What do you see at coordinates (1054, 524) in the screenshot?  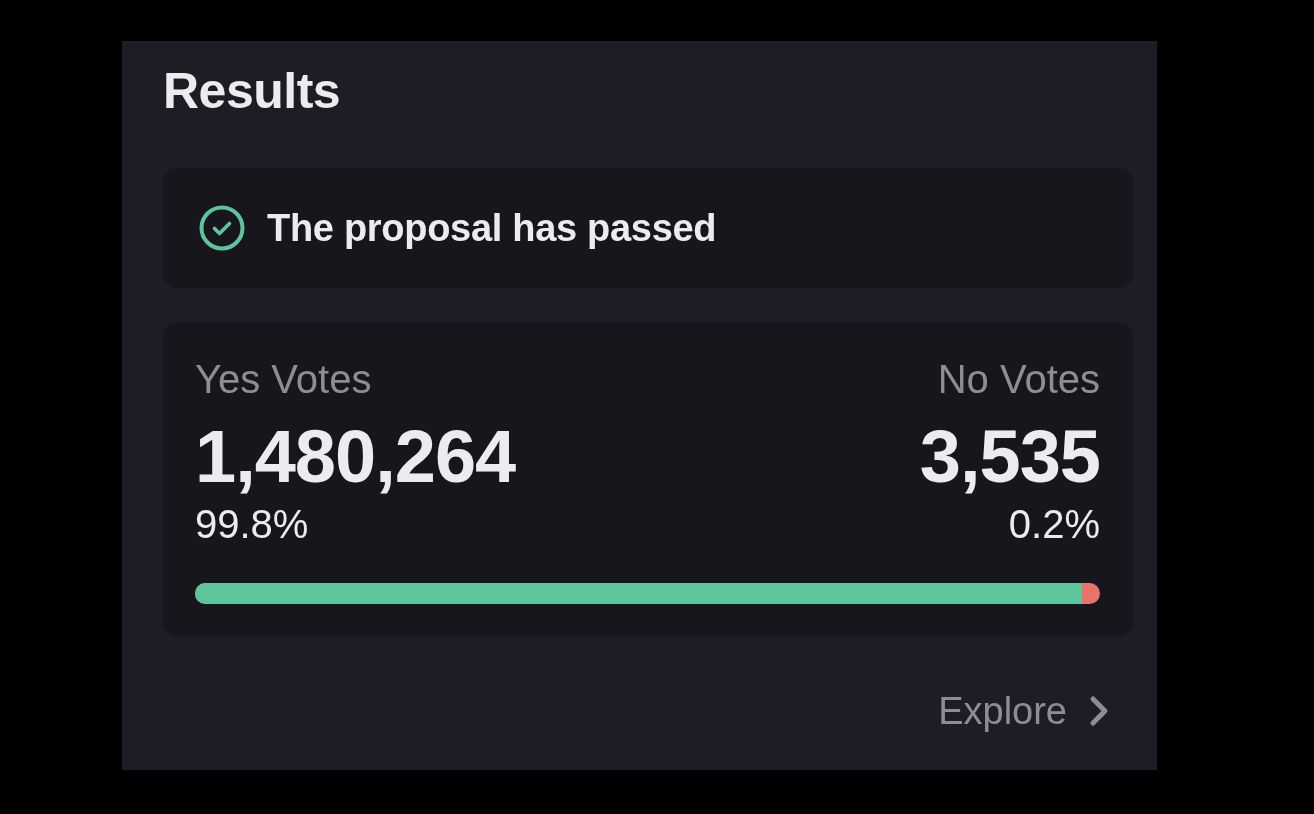 I see `vote-percentage: 0.2%` at bounding box center [1054, 524].